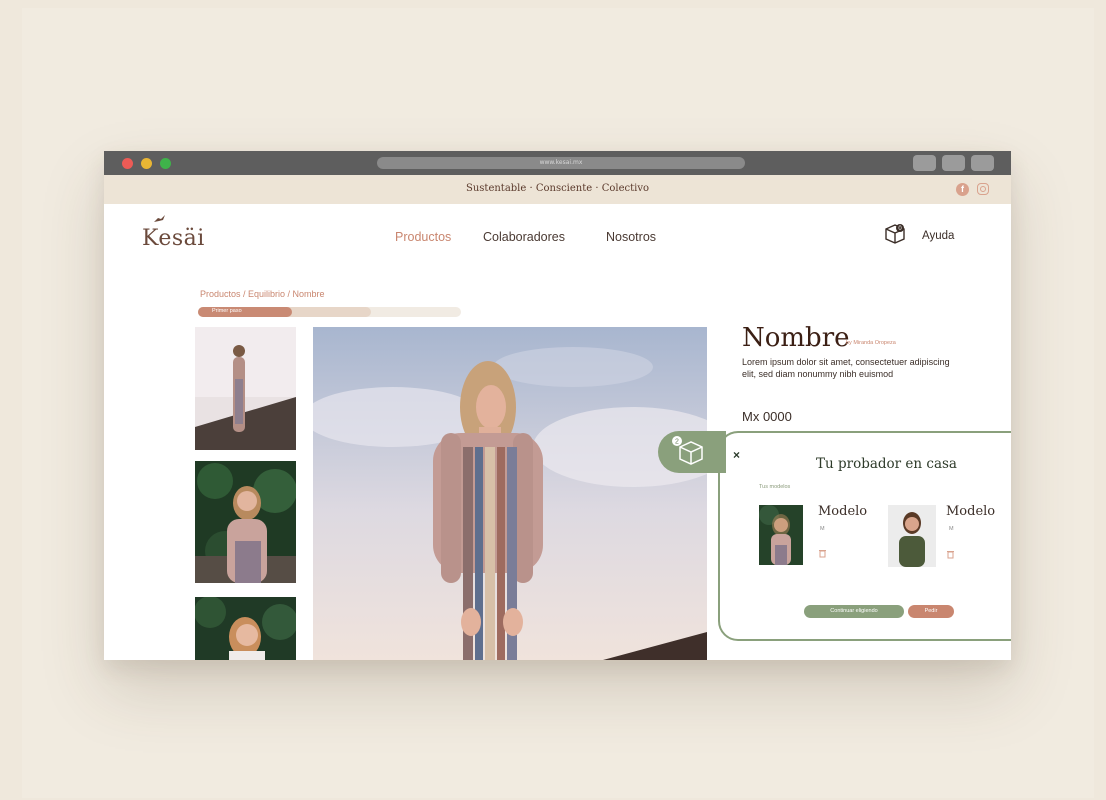 The height and width of the screenshot is (800, 1106). Describe the element at coordinates (631, 237) in the screenshot. I see `nav-nosotros: Nosotros` at that location.